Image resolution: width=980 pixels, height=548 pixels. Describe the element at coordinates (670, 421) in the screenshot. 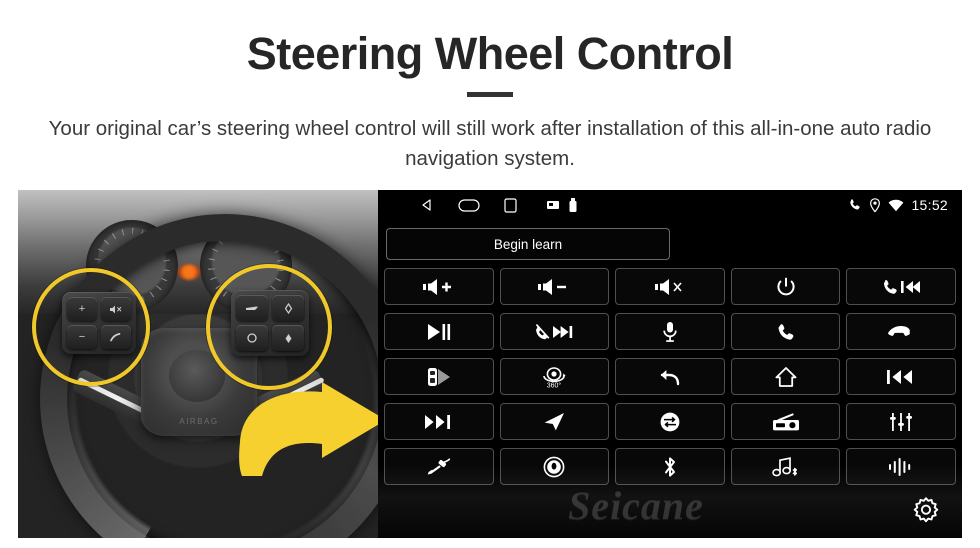

I see `source-switch-button` at that location.